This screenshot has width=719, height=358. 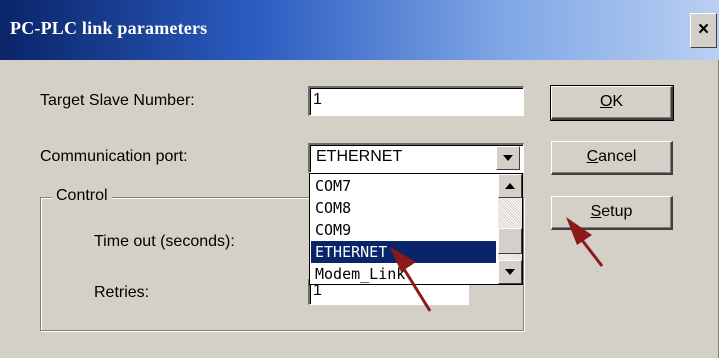 I want to click on close-button: ×, so click(x=703, y=30).